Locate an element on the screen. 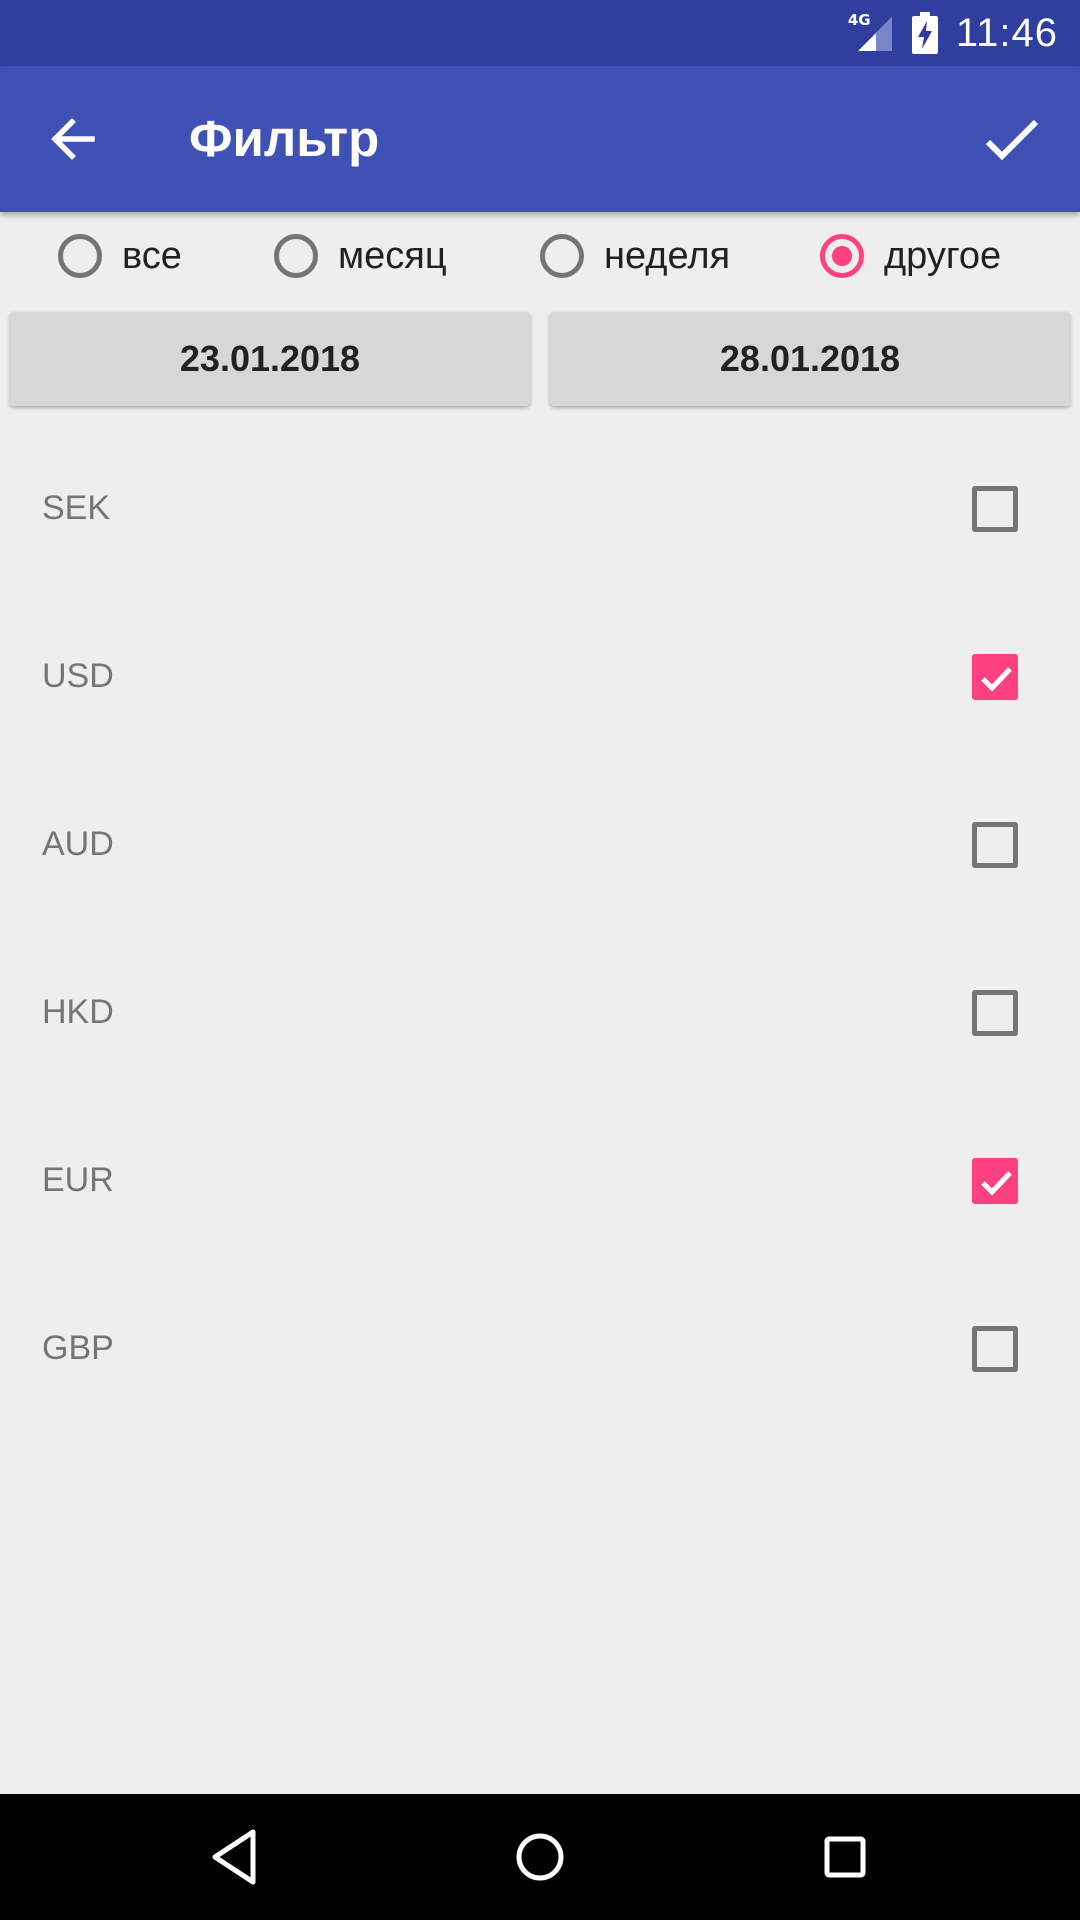  date-from-button: 23.01.2018 is located at coordinates (270, 359).